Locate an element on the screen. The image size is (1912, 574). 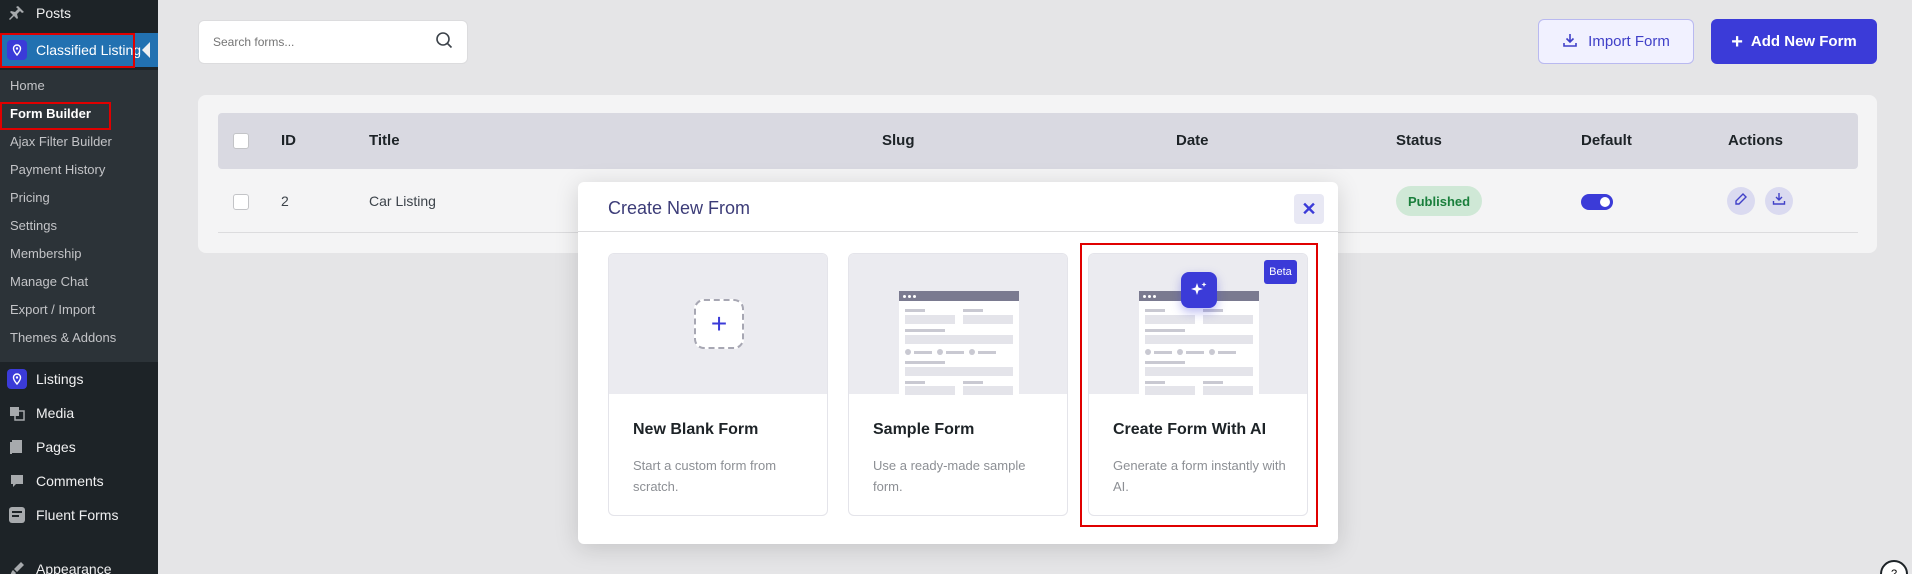
add-new-form-label: Add New Form is located at coordinates (1803, 41).